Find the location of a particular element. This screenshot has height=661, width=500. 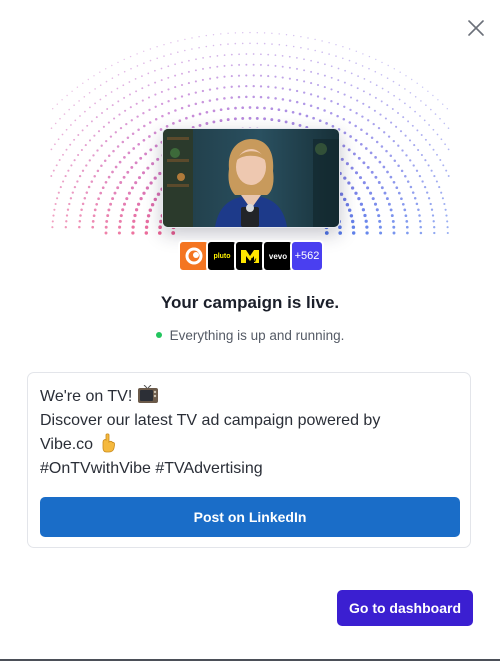

post-on-linkedin-button: Post on LinkedIn is located at coordinates (250, 517).